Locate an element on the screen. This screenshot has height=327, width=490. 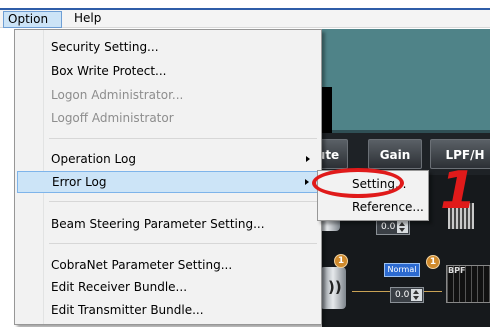
badge-1: 1 is located at coordinates (341, 261).